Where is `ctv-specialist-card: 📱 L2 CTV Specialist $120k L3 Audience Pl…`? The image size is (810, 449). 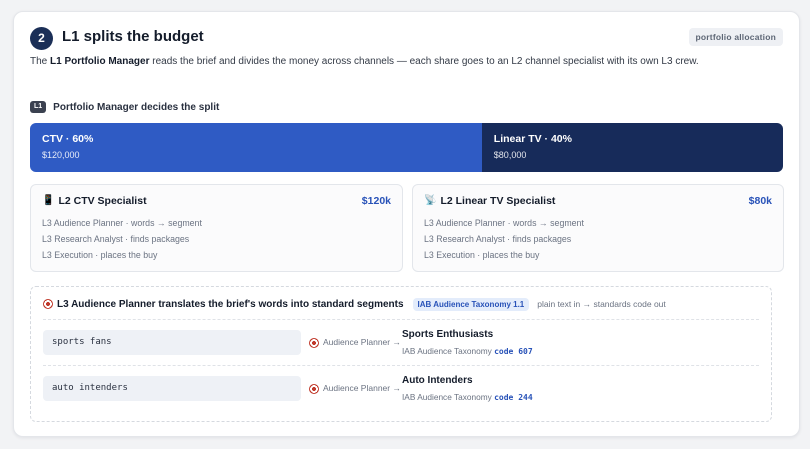
ctv-specialist-card: 📱 L2 CTV Specialist $120k L3 Audience Pl… is located at coordinates (216, 228).